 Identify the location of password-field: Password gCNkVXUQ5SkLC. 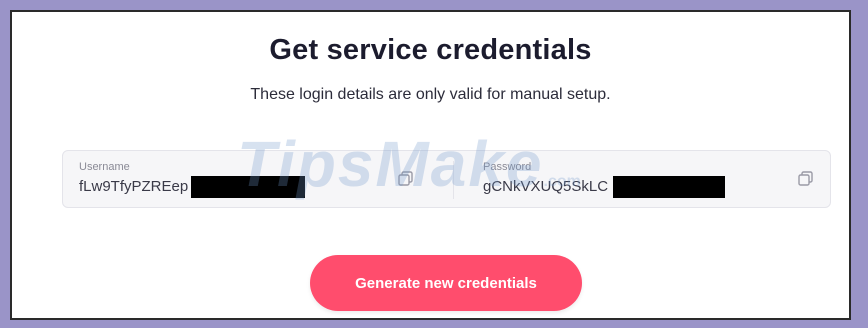
(648, 179).